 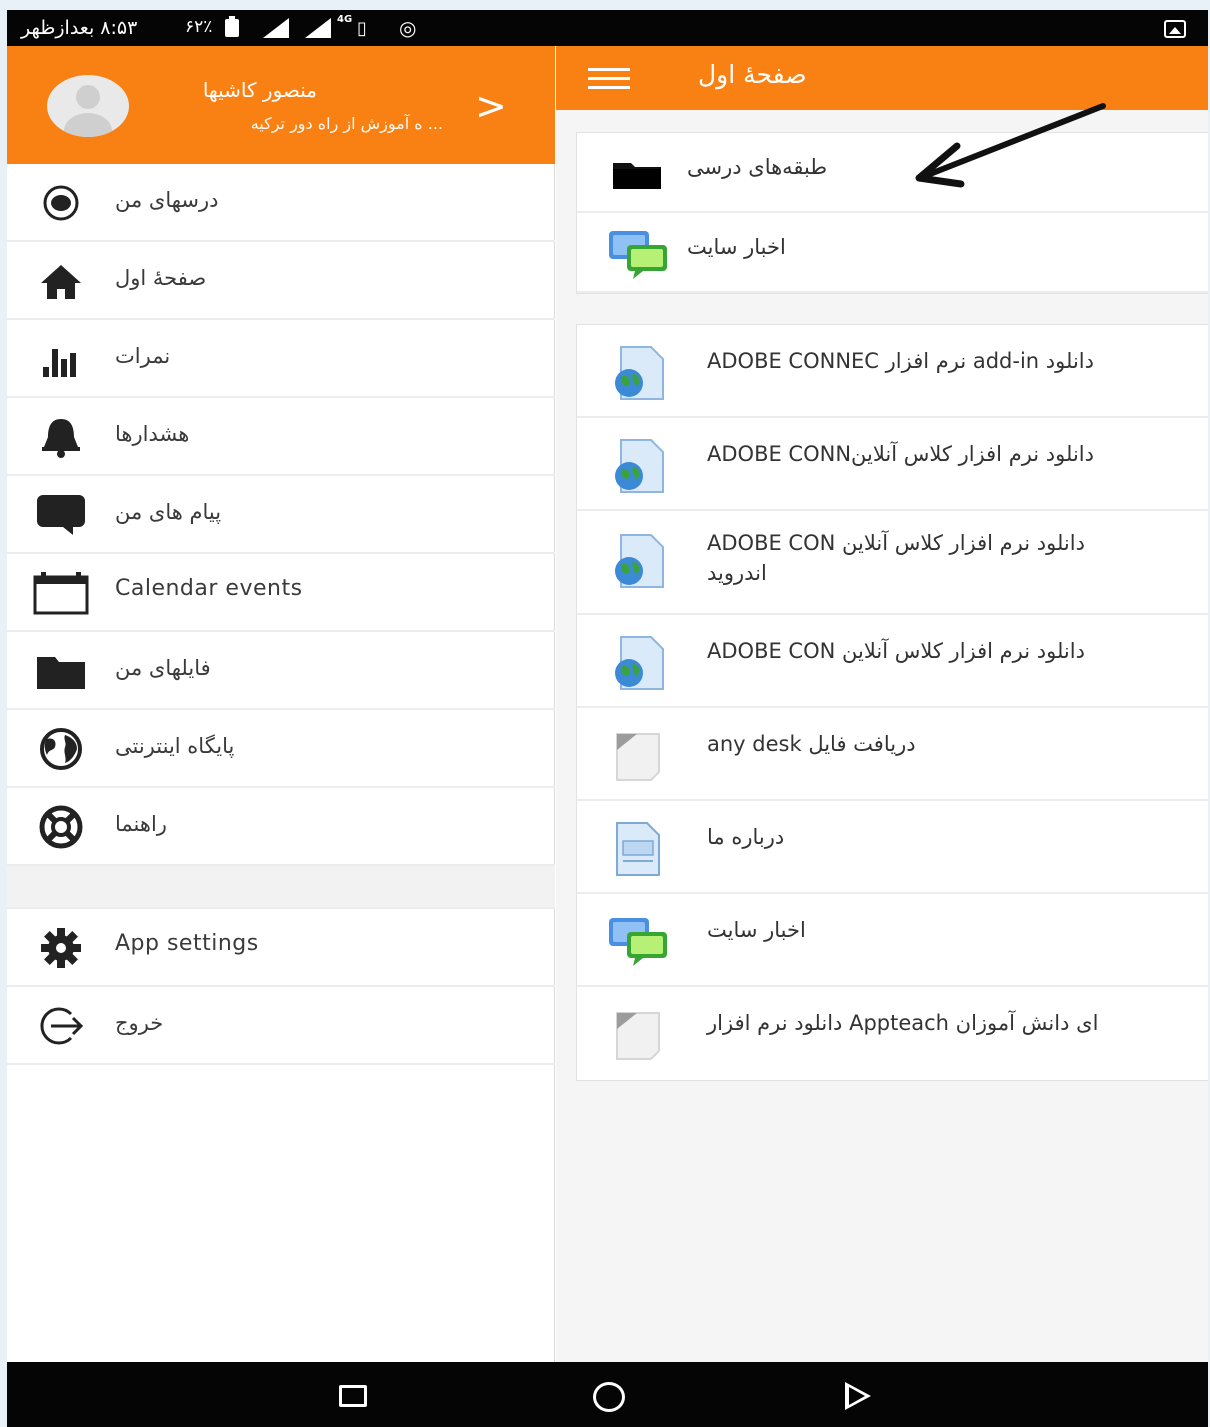 What do you see at coordinates (79, 28) in the screenshot?
I see `status-time: ۸:۵۳ بعدازظهر` at bounding box center [79, 28].